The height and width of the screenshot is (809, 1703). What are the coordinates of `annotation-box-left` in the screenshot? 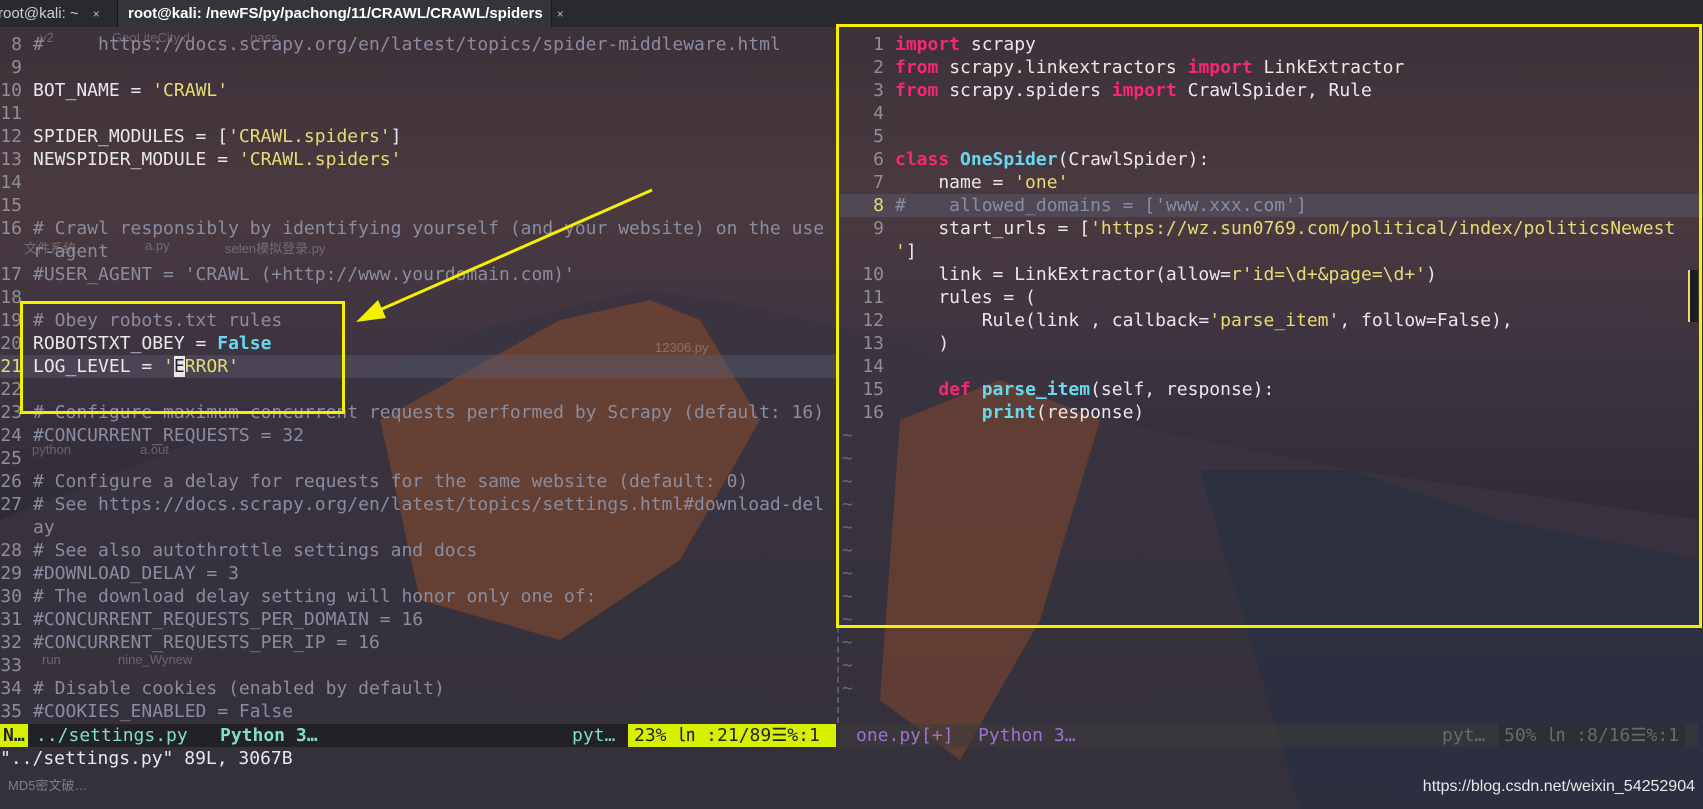 It's located at (182, 357).